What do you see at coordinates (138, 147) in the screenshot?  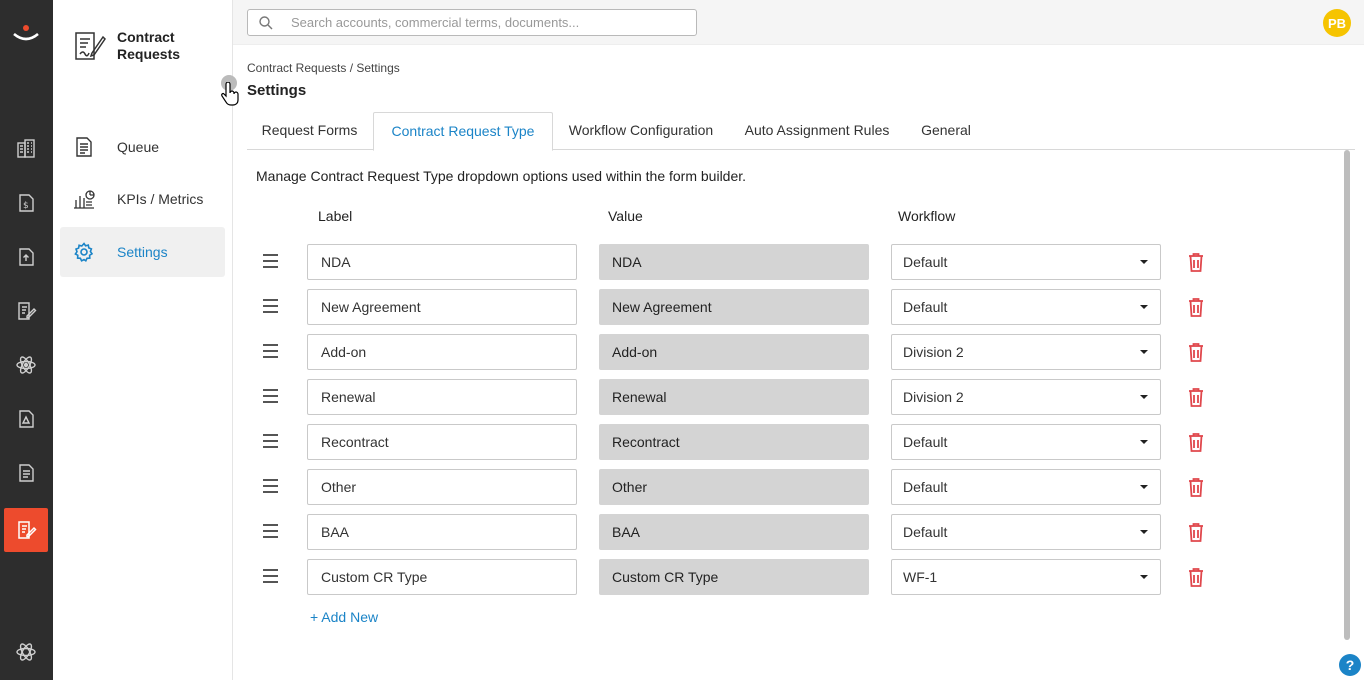 I see `sidebar-item-label: Queue` at bounding box center [138, 147].